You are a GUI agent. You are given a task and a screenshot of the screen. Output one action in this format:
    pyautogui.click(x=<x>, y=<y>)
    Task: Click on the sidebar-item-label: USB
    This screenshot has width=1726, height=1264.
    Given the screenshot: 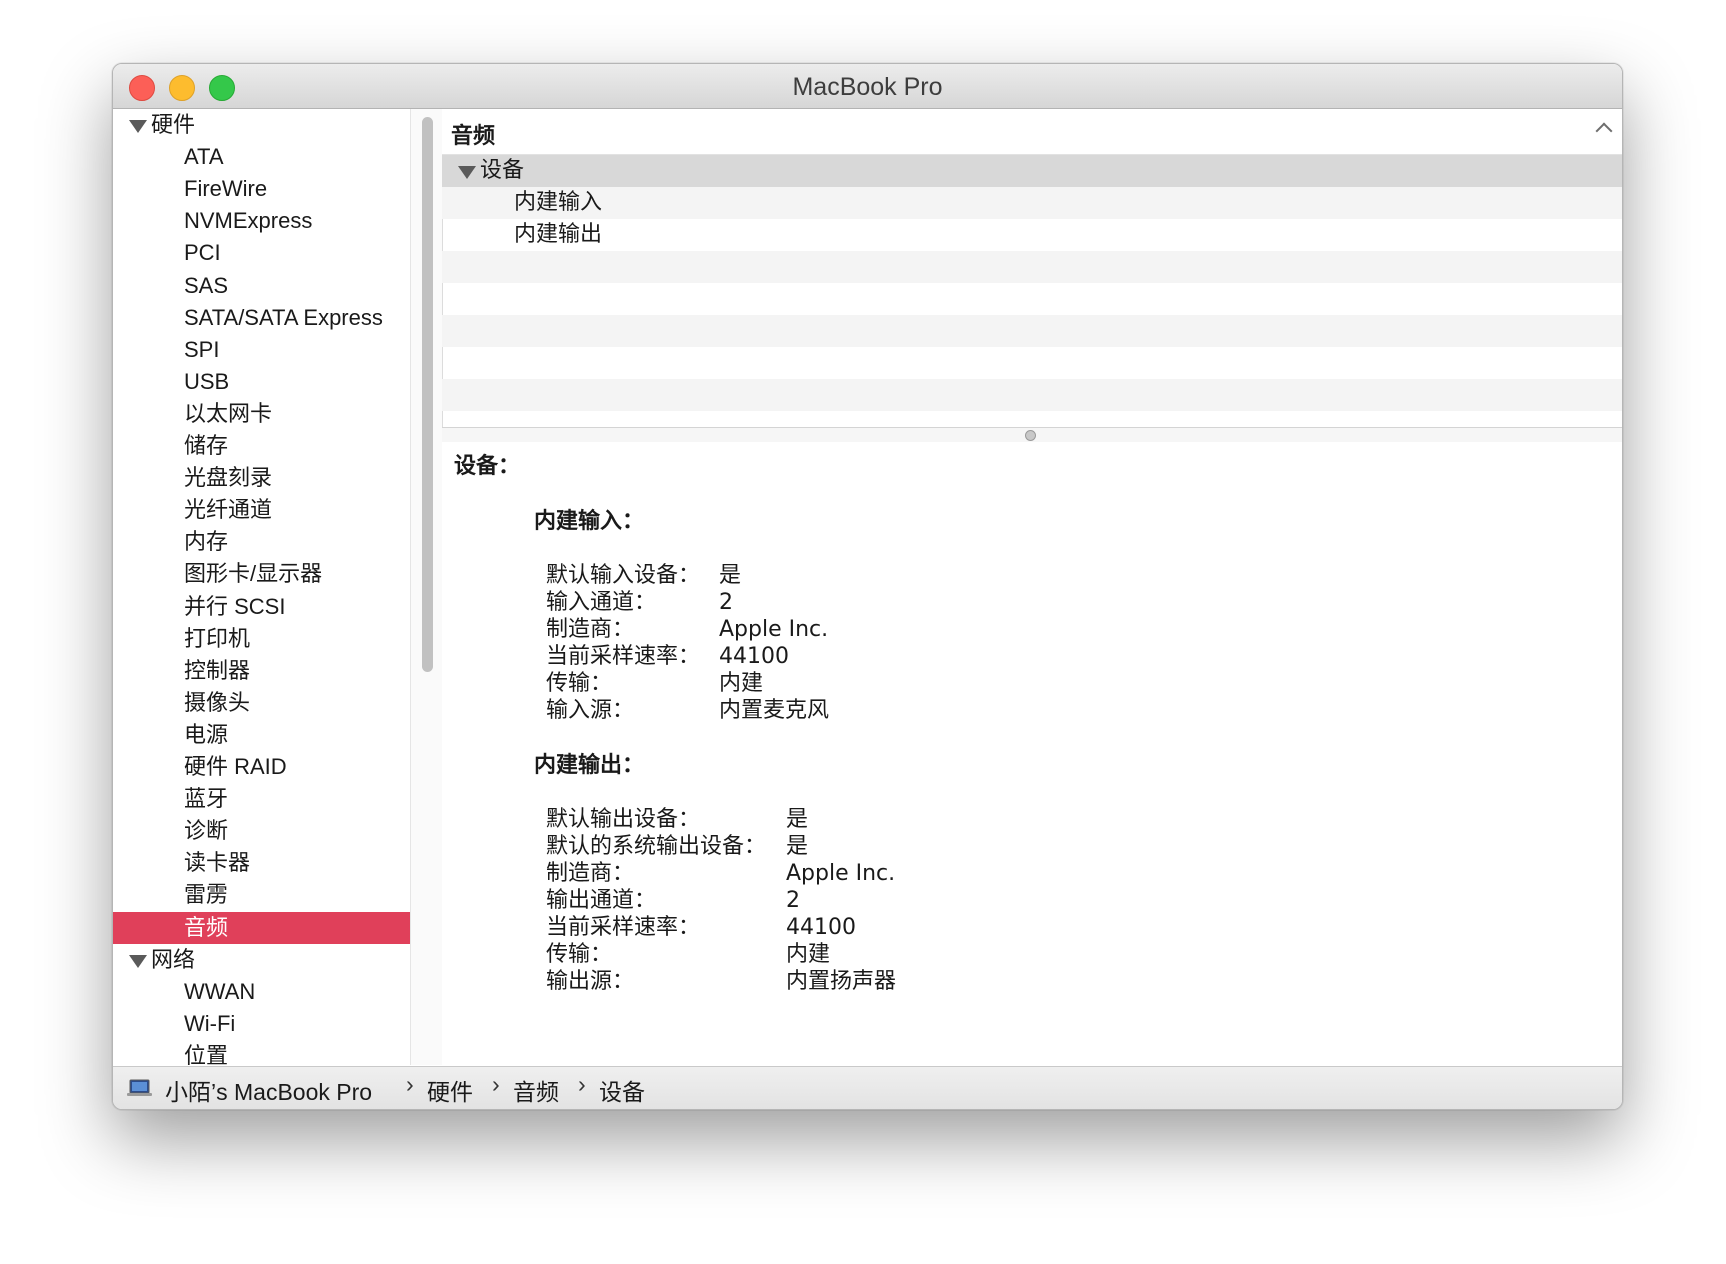 What is the action you would take?
    pyautogui.click(x=207, y=381)
    